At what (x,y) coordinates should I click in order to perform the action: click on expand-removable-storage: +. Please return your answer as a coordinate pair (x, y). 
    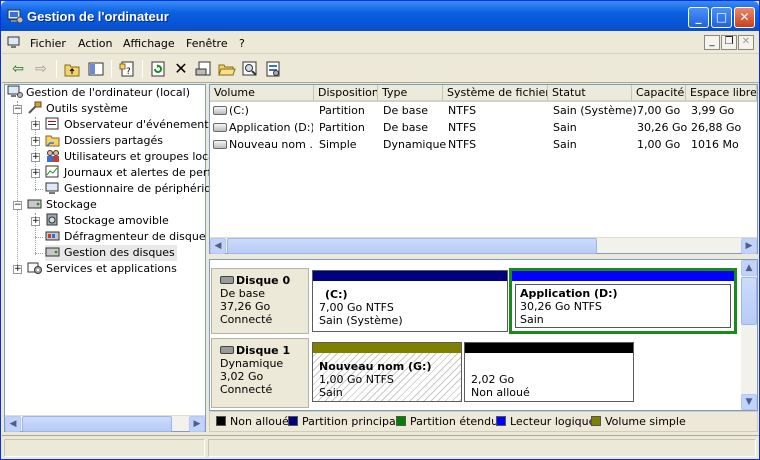
    Looking at the image, I should click on (35, 221).